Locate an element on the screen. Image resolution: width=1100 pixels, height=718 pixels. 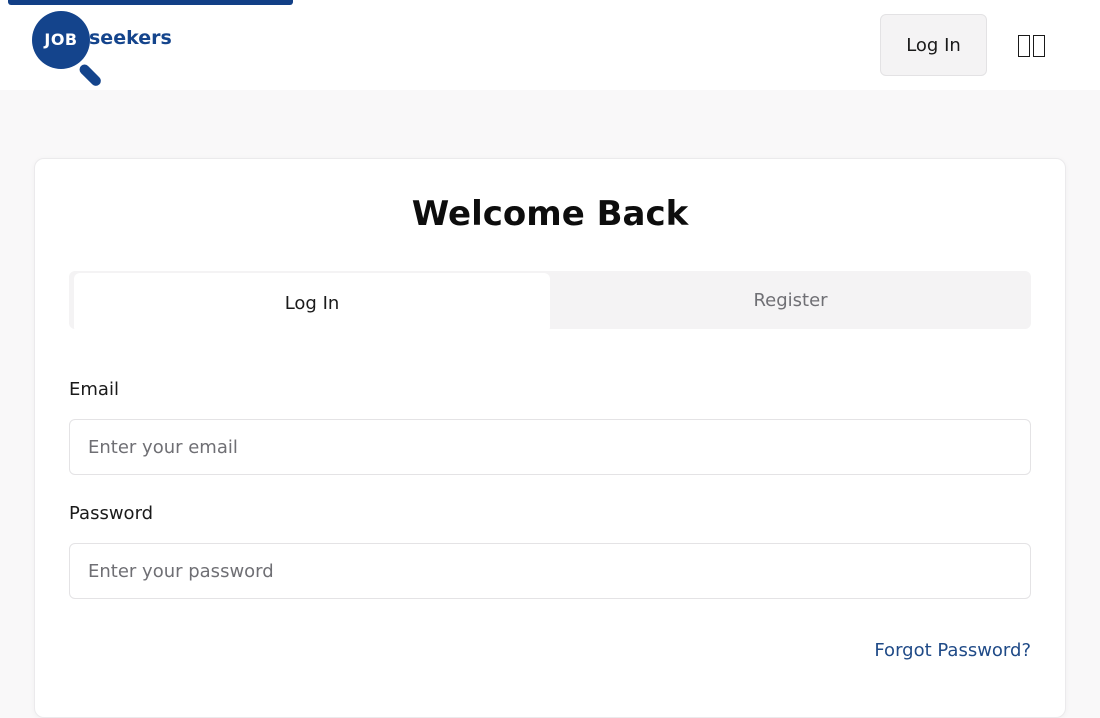
tab-login: Log In is located at coordinates (312, 303).